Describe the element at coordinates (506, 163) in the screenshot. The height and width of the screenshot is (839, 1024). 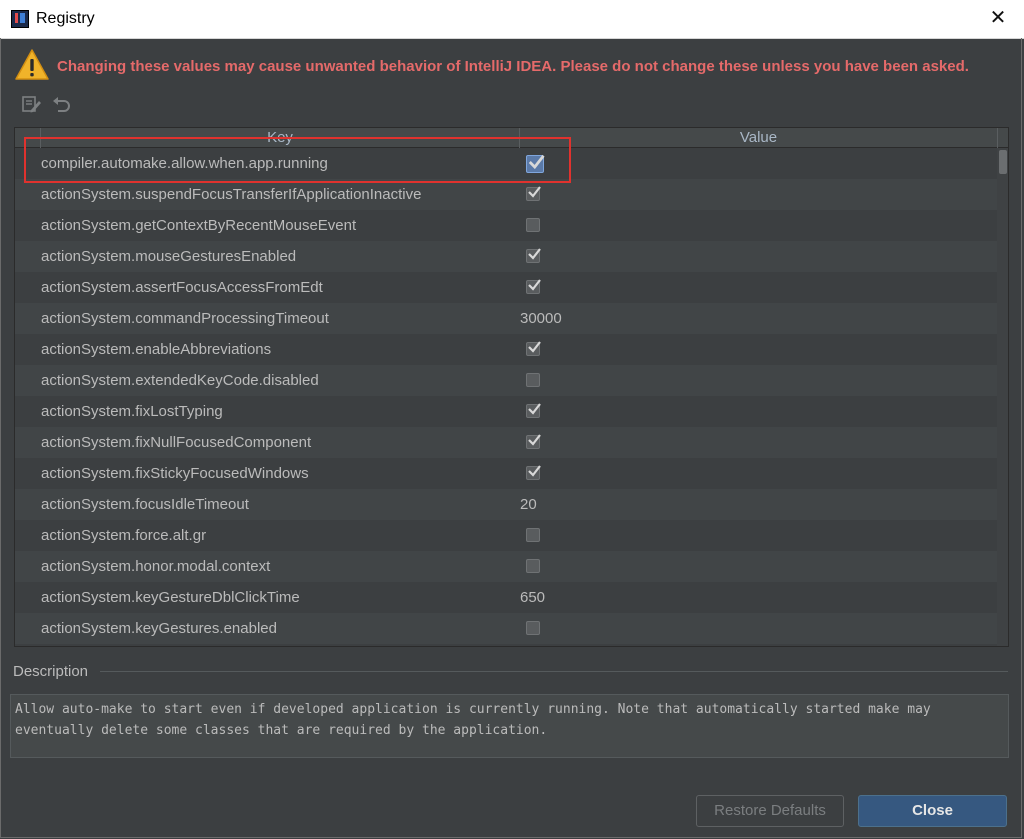
I see `table-row: compiler.automake.allow.when.app.running` at that location.